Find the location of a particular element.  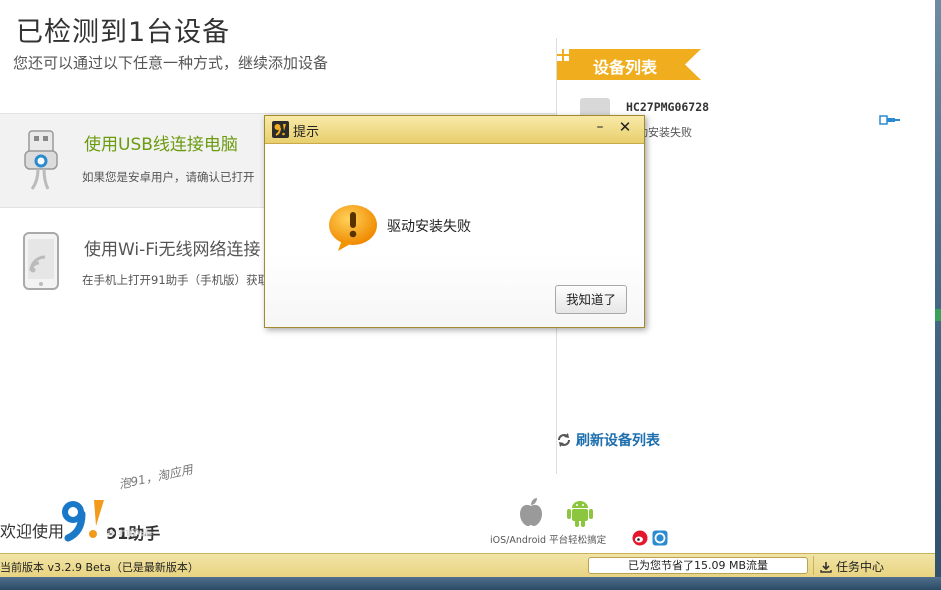

weibo-icon is located at coordinates (640, 538).